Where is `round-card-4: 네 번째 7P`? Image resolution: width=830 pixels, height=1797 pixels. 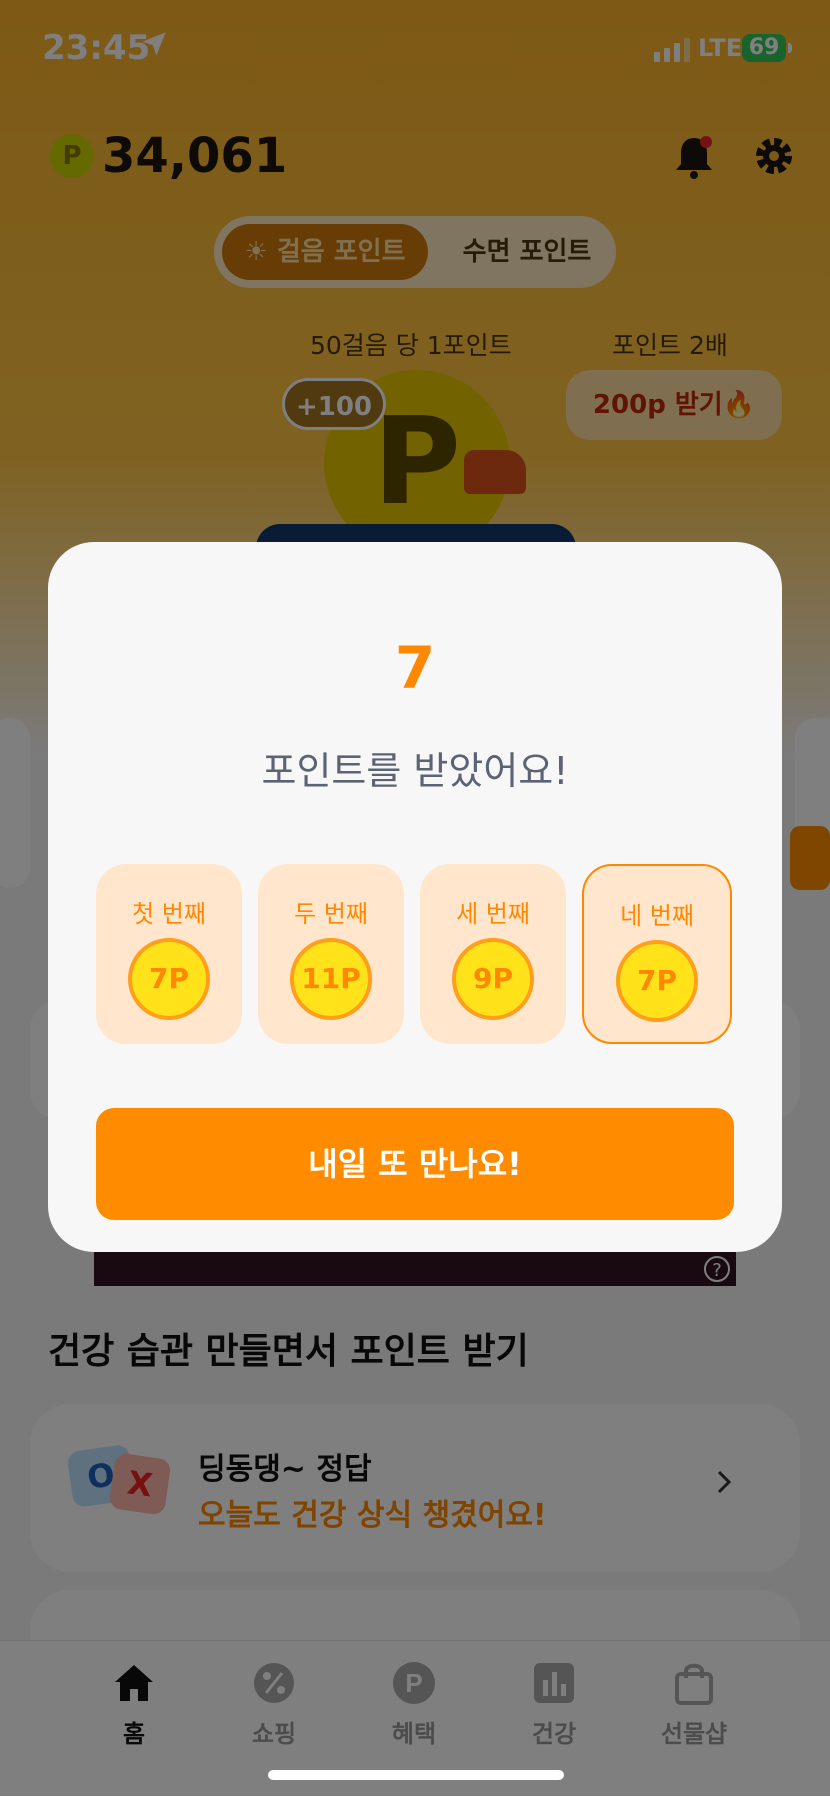 round-card-4: 네 번째 7P is located at coordinates (657, 954).